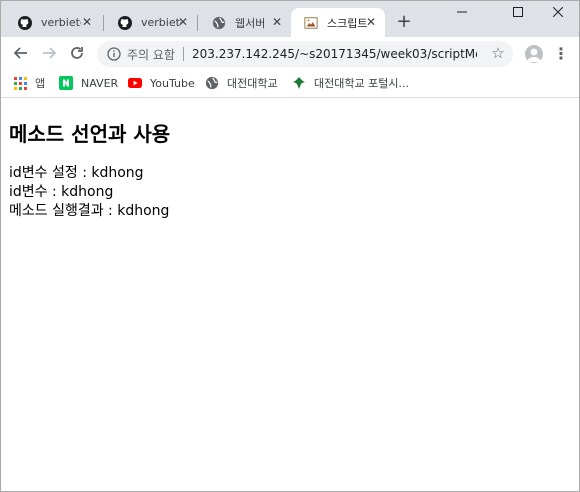 This screenshot has height=492, width=580. What do you see at coordinates (404, 23) in the screenshot?
I see `new-tab-button: +` at bounding box center [404, 23].